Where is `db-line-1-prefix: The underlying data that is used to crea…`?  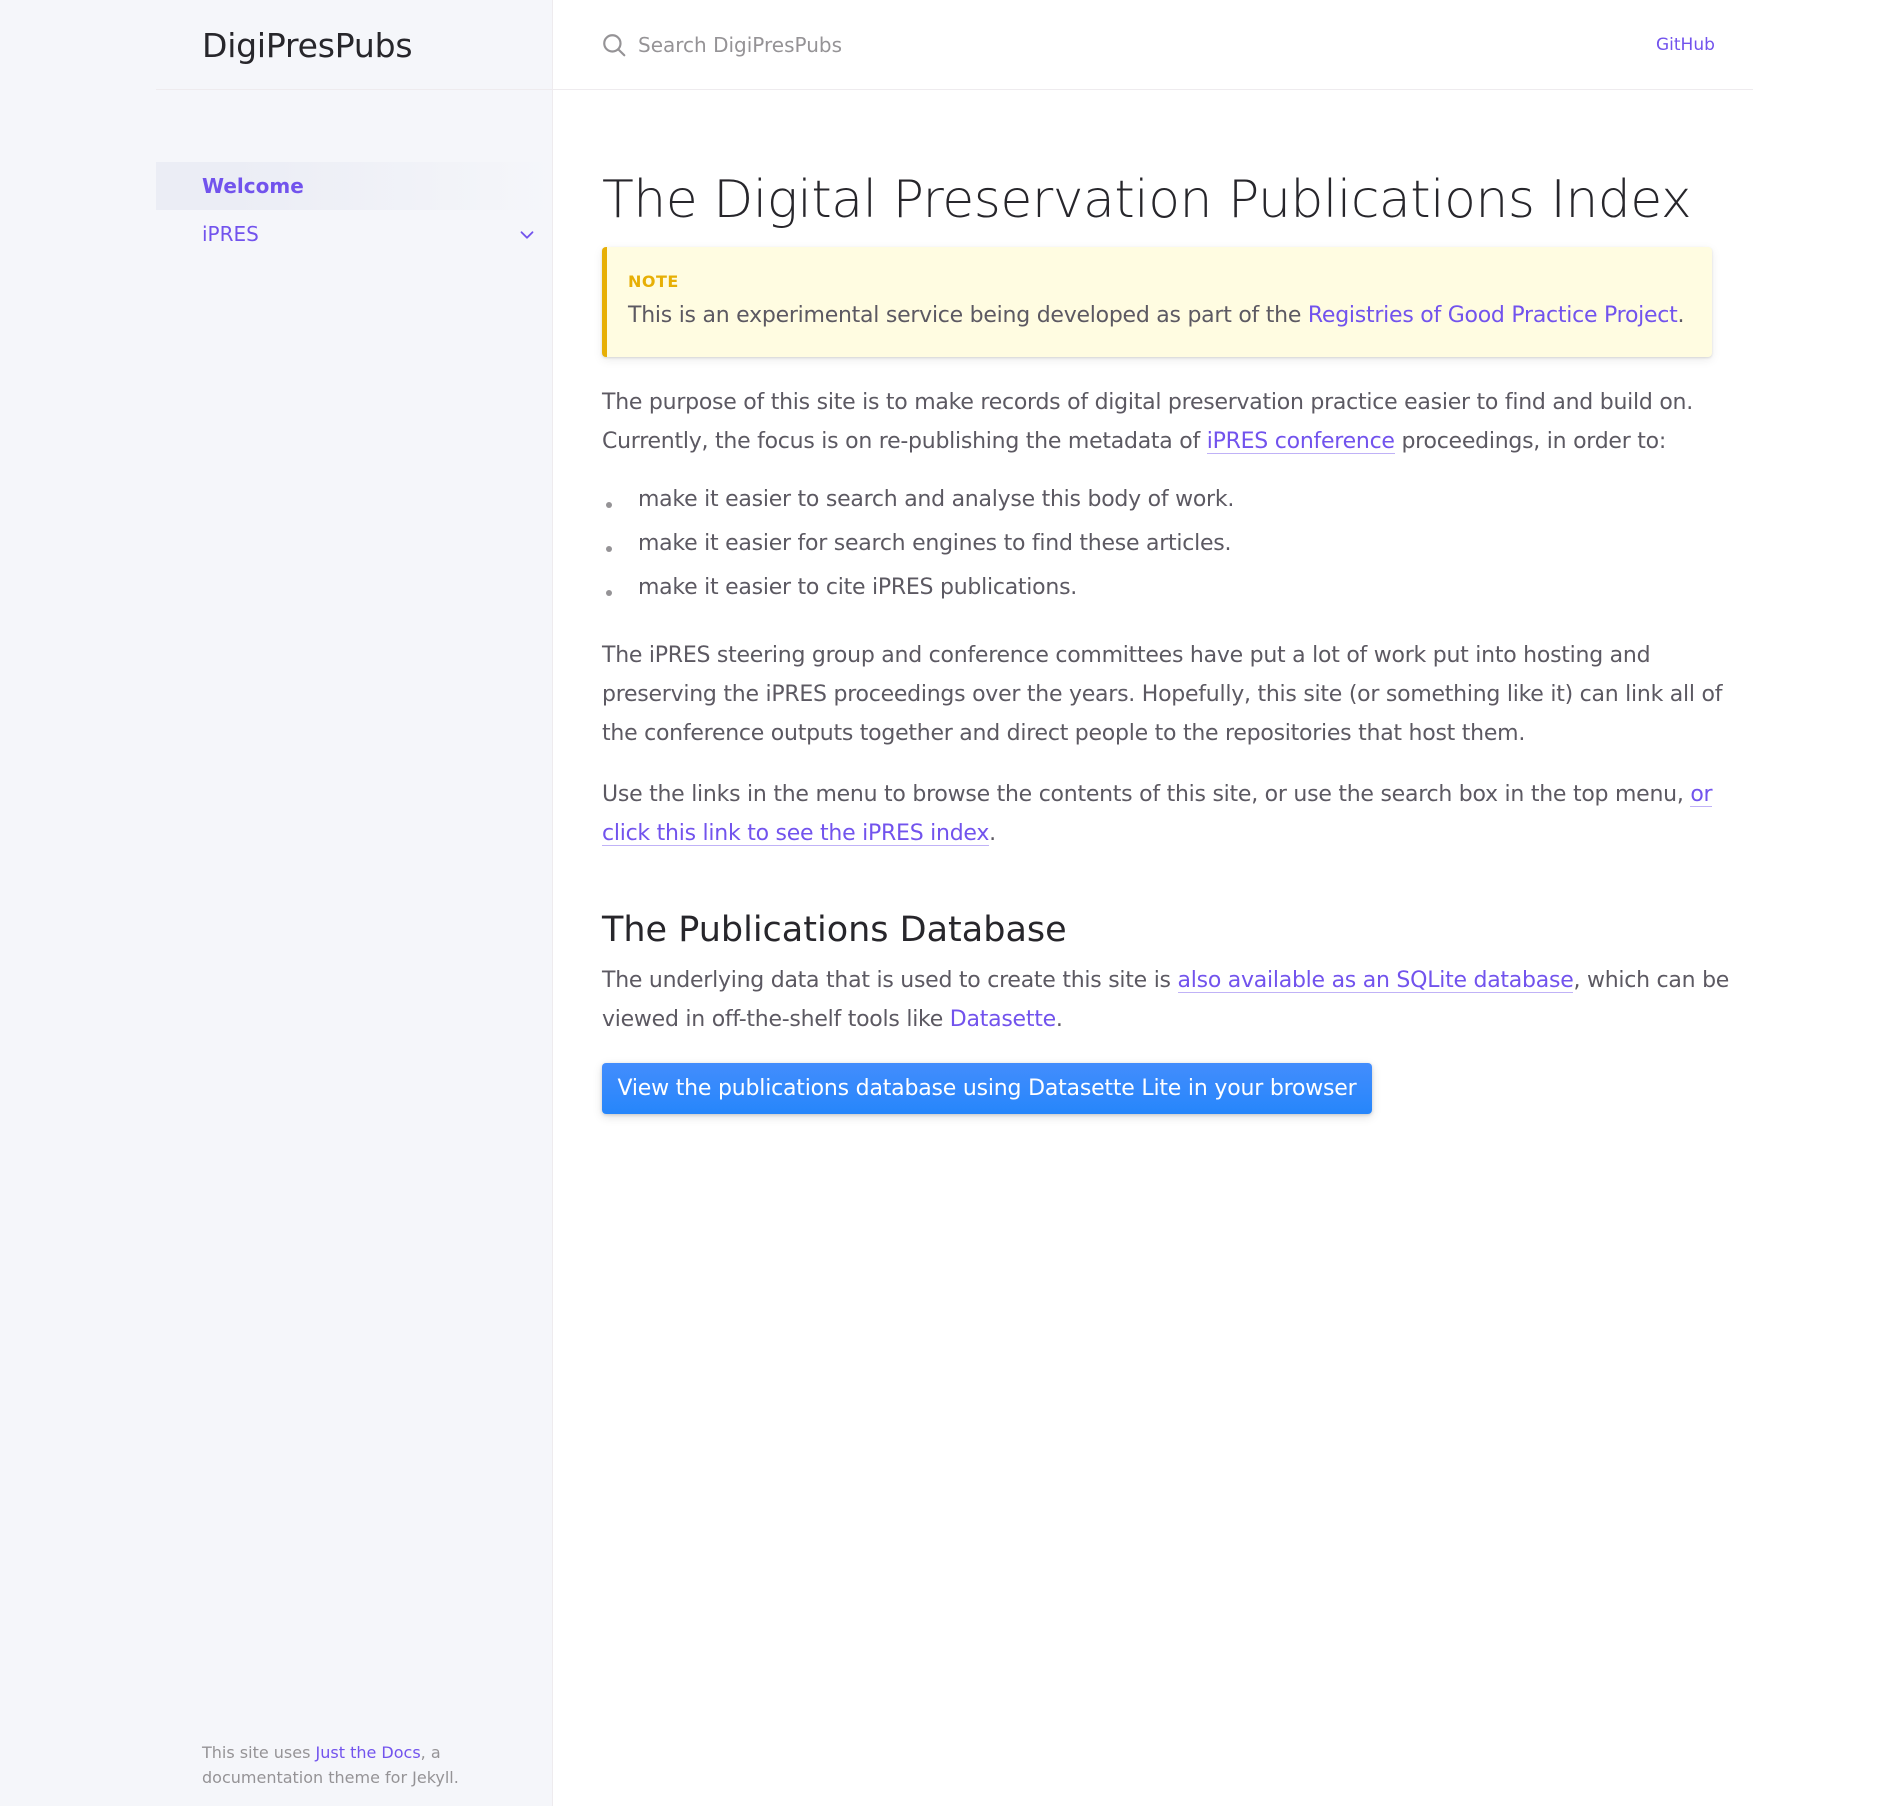 db-line-1-prefix: The underlying data that is used to crea… is located at coordinates (890, 980).